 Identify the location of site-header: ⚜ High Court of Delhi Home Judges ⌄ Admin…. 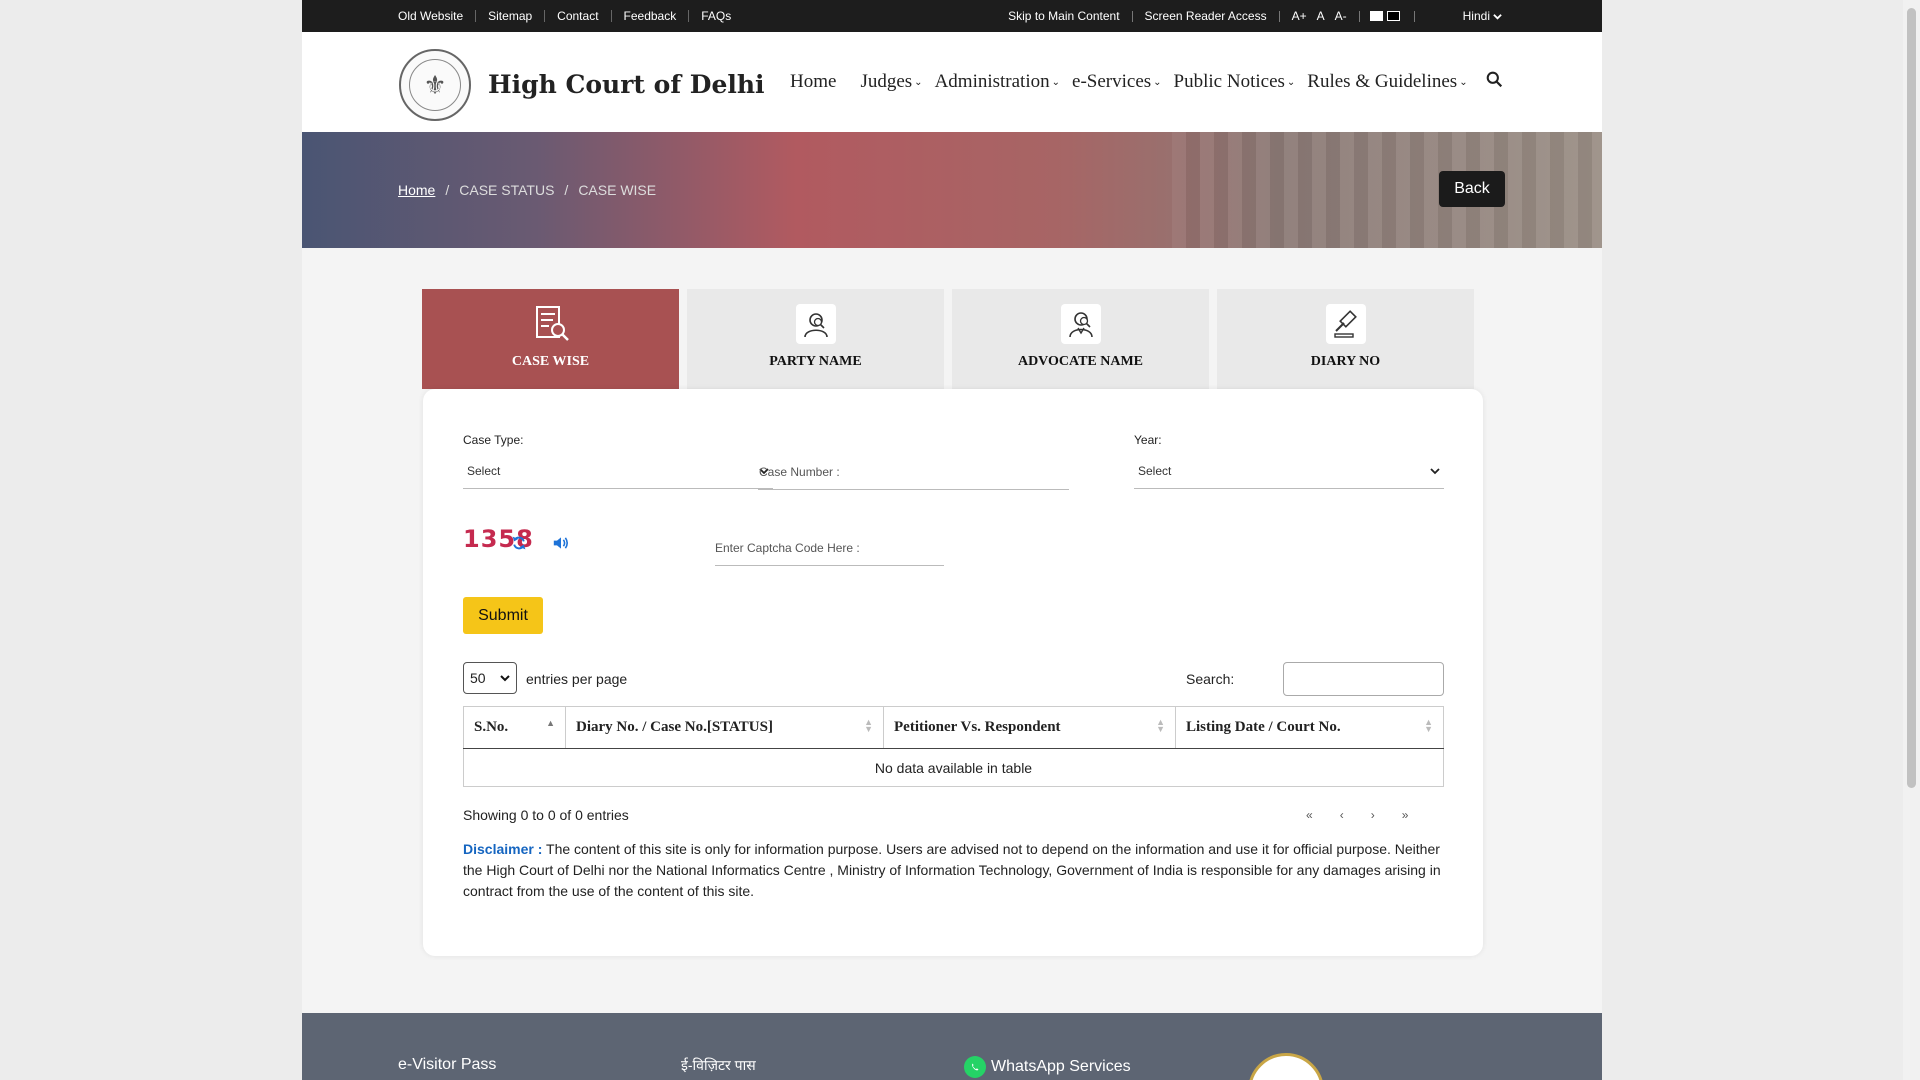
(952, 82).